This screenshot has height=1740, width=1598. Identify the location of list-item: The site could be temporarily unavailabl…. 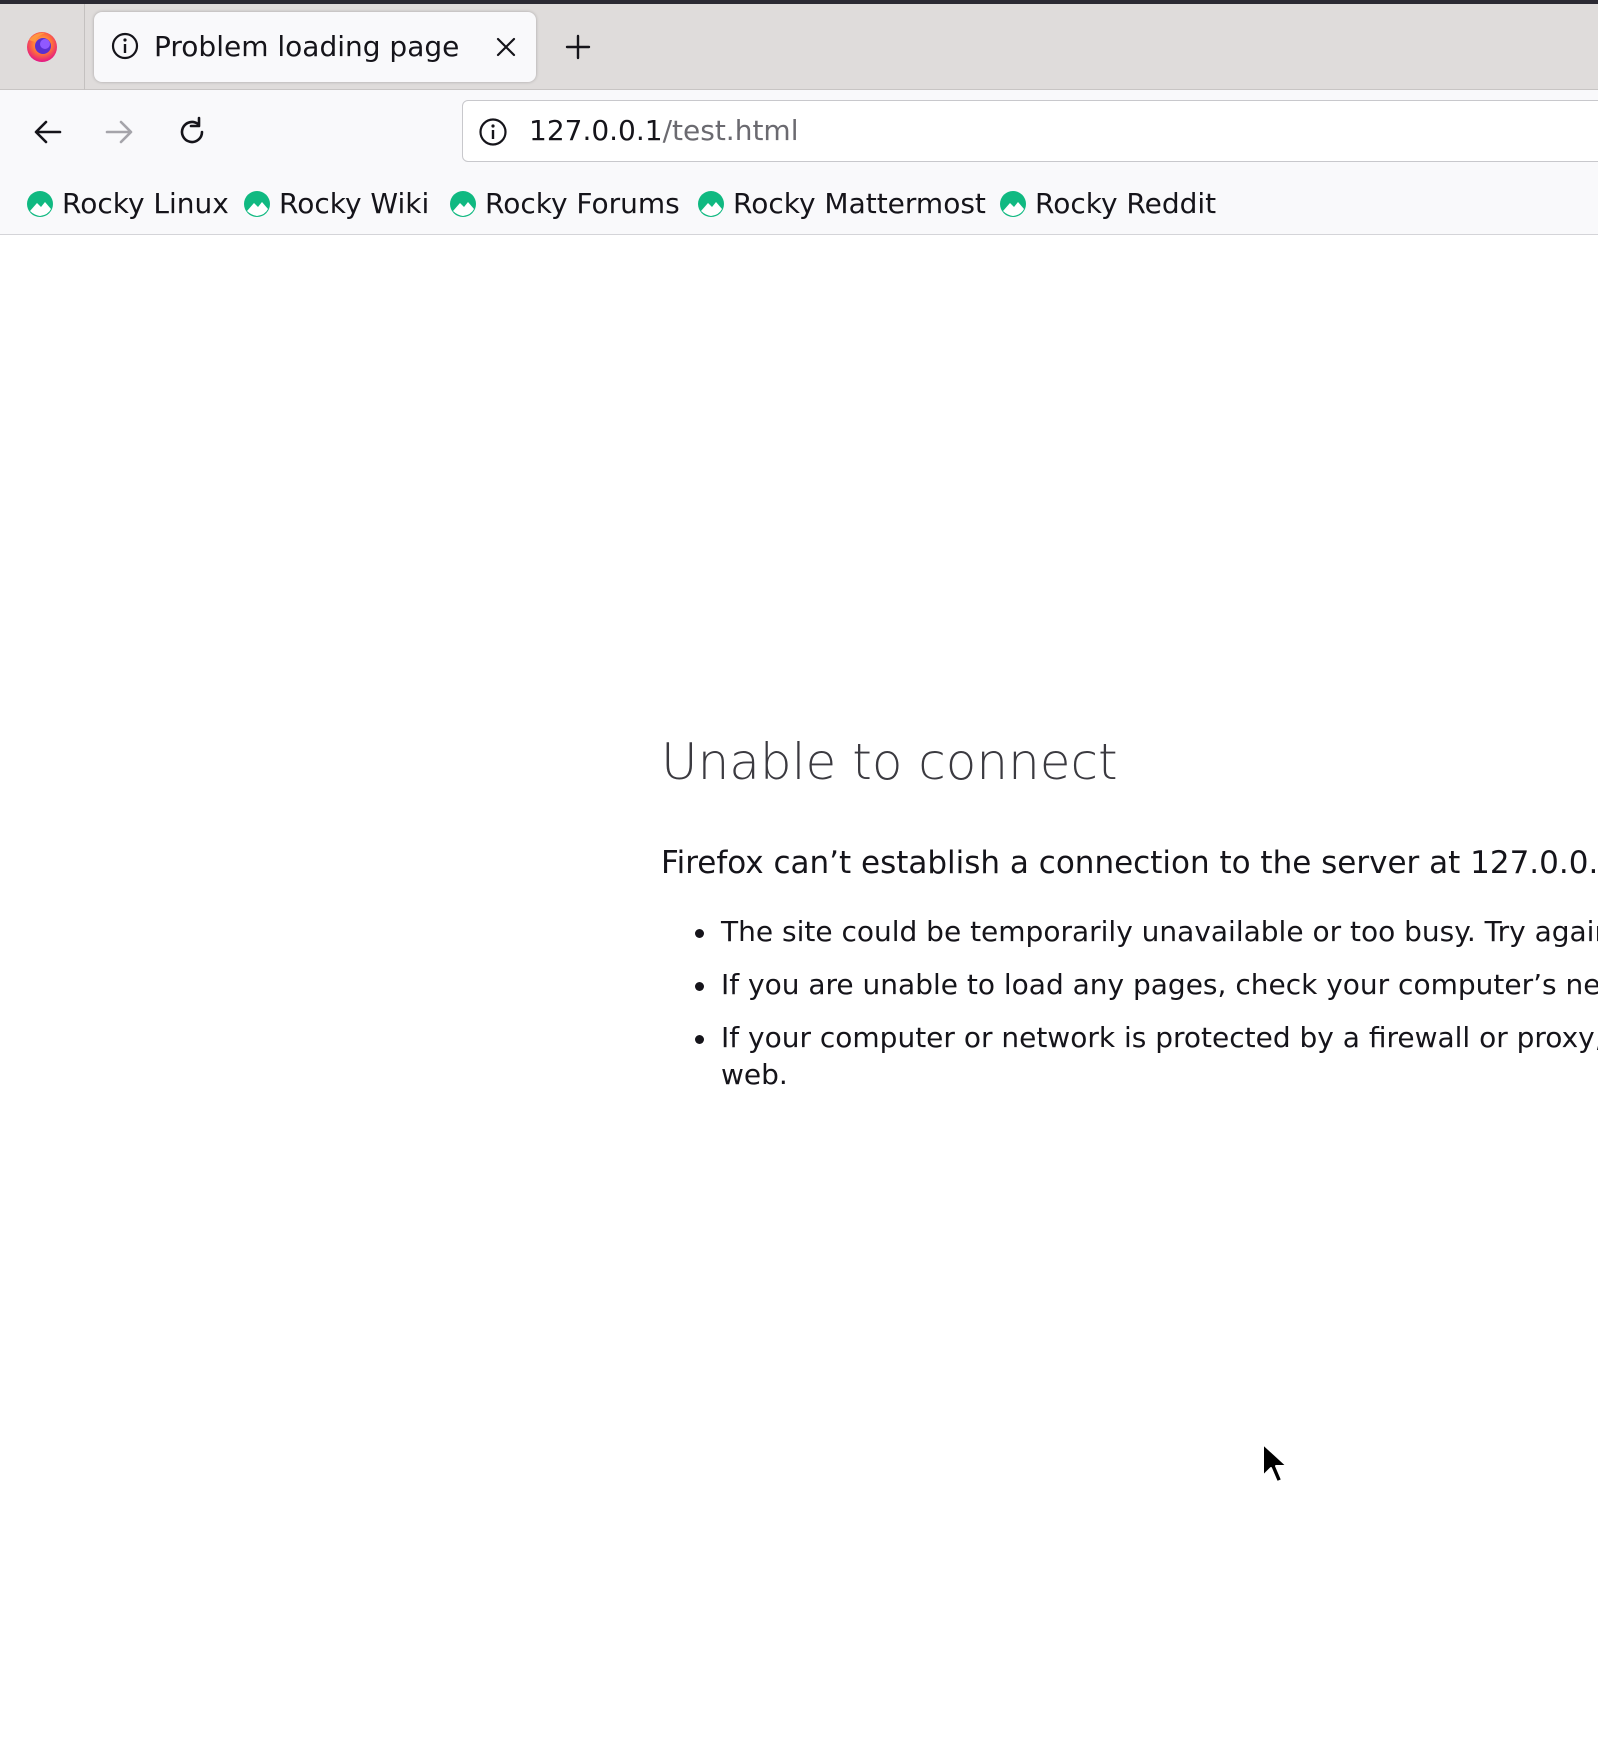
(1129, 931).